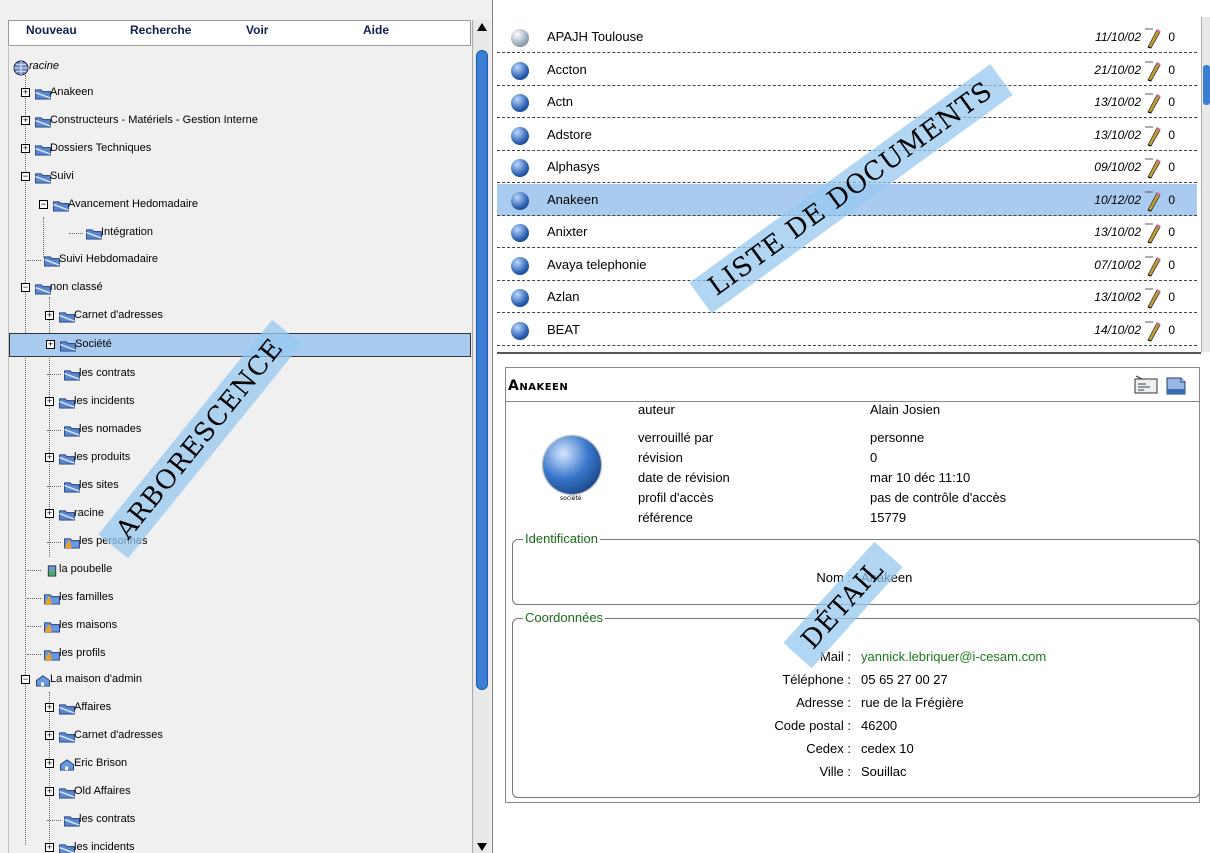  I want to click on document-row: Anixter 13/10/02 0, so click(847, 232).